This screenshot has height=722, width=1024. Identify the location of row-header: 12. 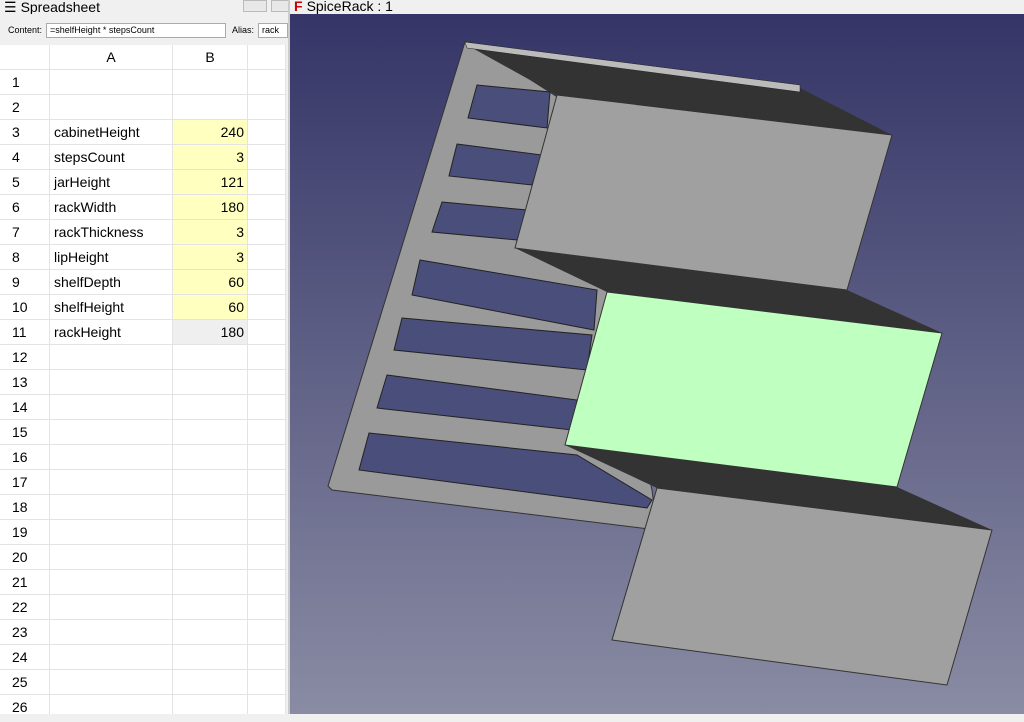
(25, 357).